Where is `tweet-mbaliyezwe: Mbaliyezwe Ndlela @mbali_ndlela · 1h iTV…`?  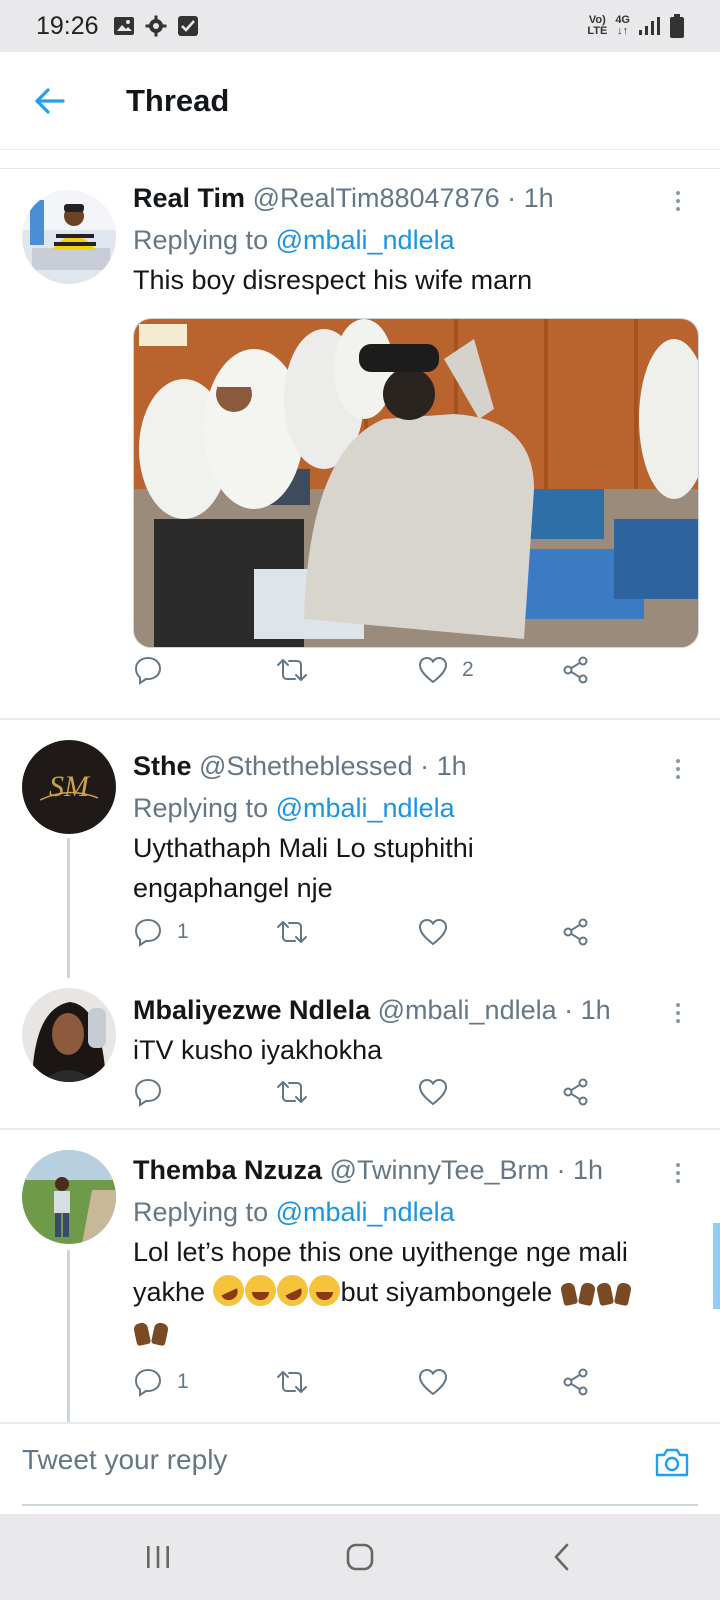
tweet-mbaliyezwe: Mbaliyezwe Ndlela @mbali_ndlela · 1h iTV… is located at coordinates (360, 1048).